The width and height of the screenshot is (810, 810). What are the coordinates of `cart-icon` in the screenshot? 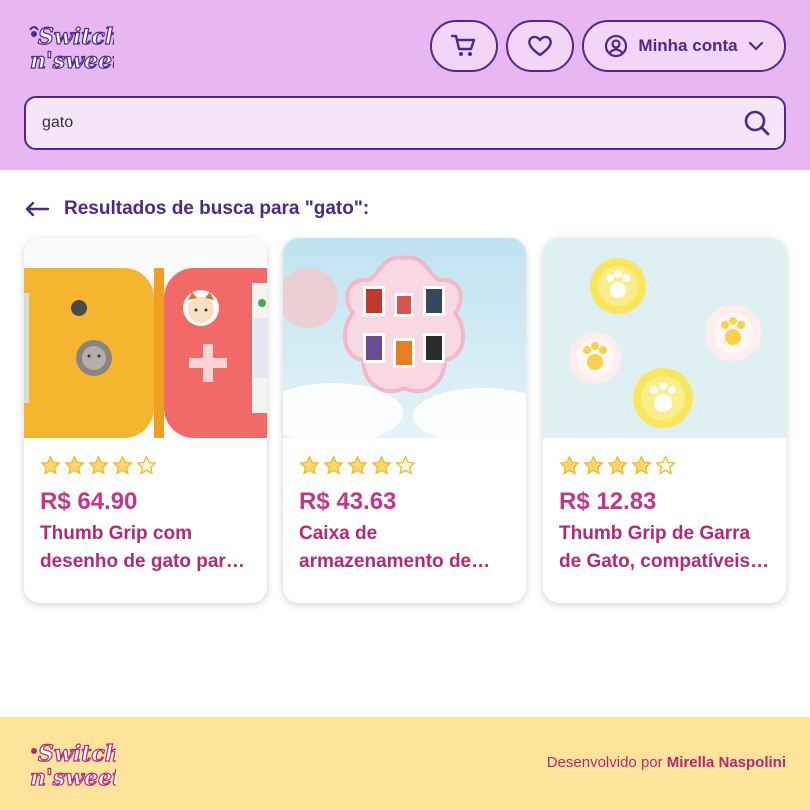 It's located at (463, 45).